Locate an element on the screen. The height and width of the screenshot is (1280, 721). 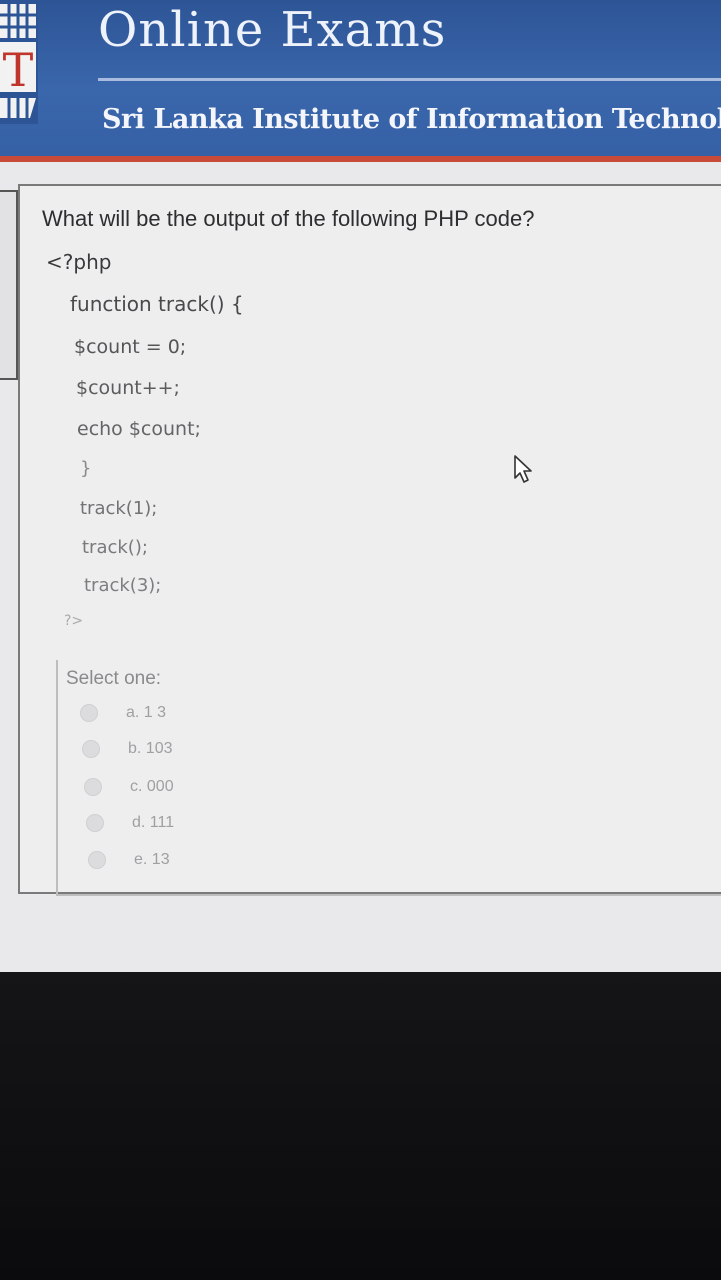
code-line: track(3); is located at coordinates (123, 585).